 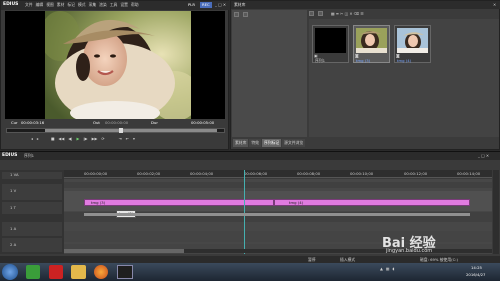 I want to click on tab-sequence-markers: 序列标记, so click(x=271, y=143).